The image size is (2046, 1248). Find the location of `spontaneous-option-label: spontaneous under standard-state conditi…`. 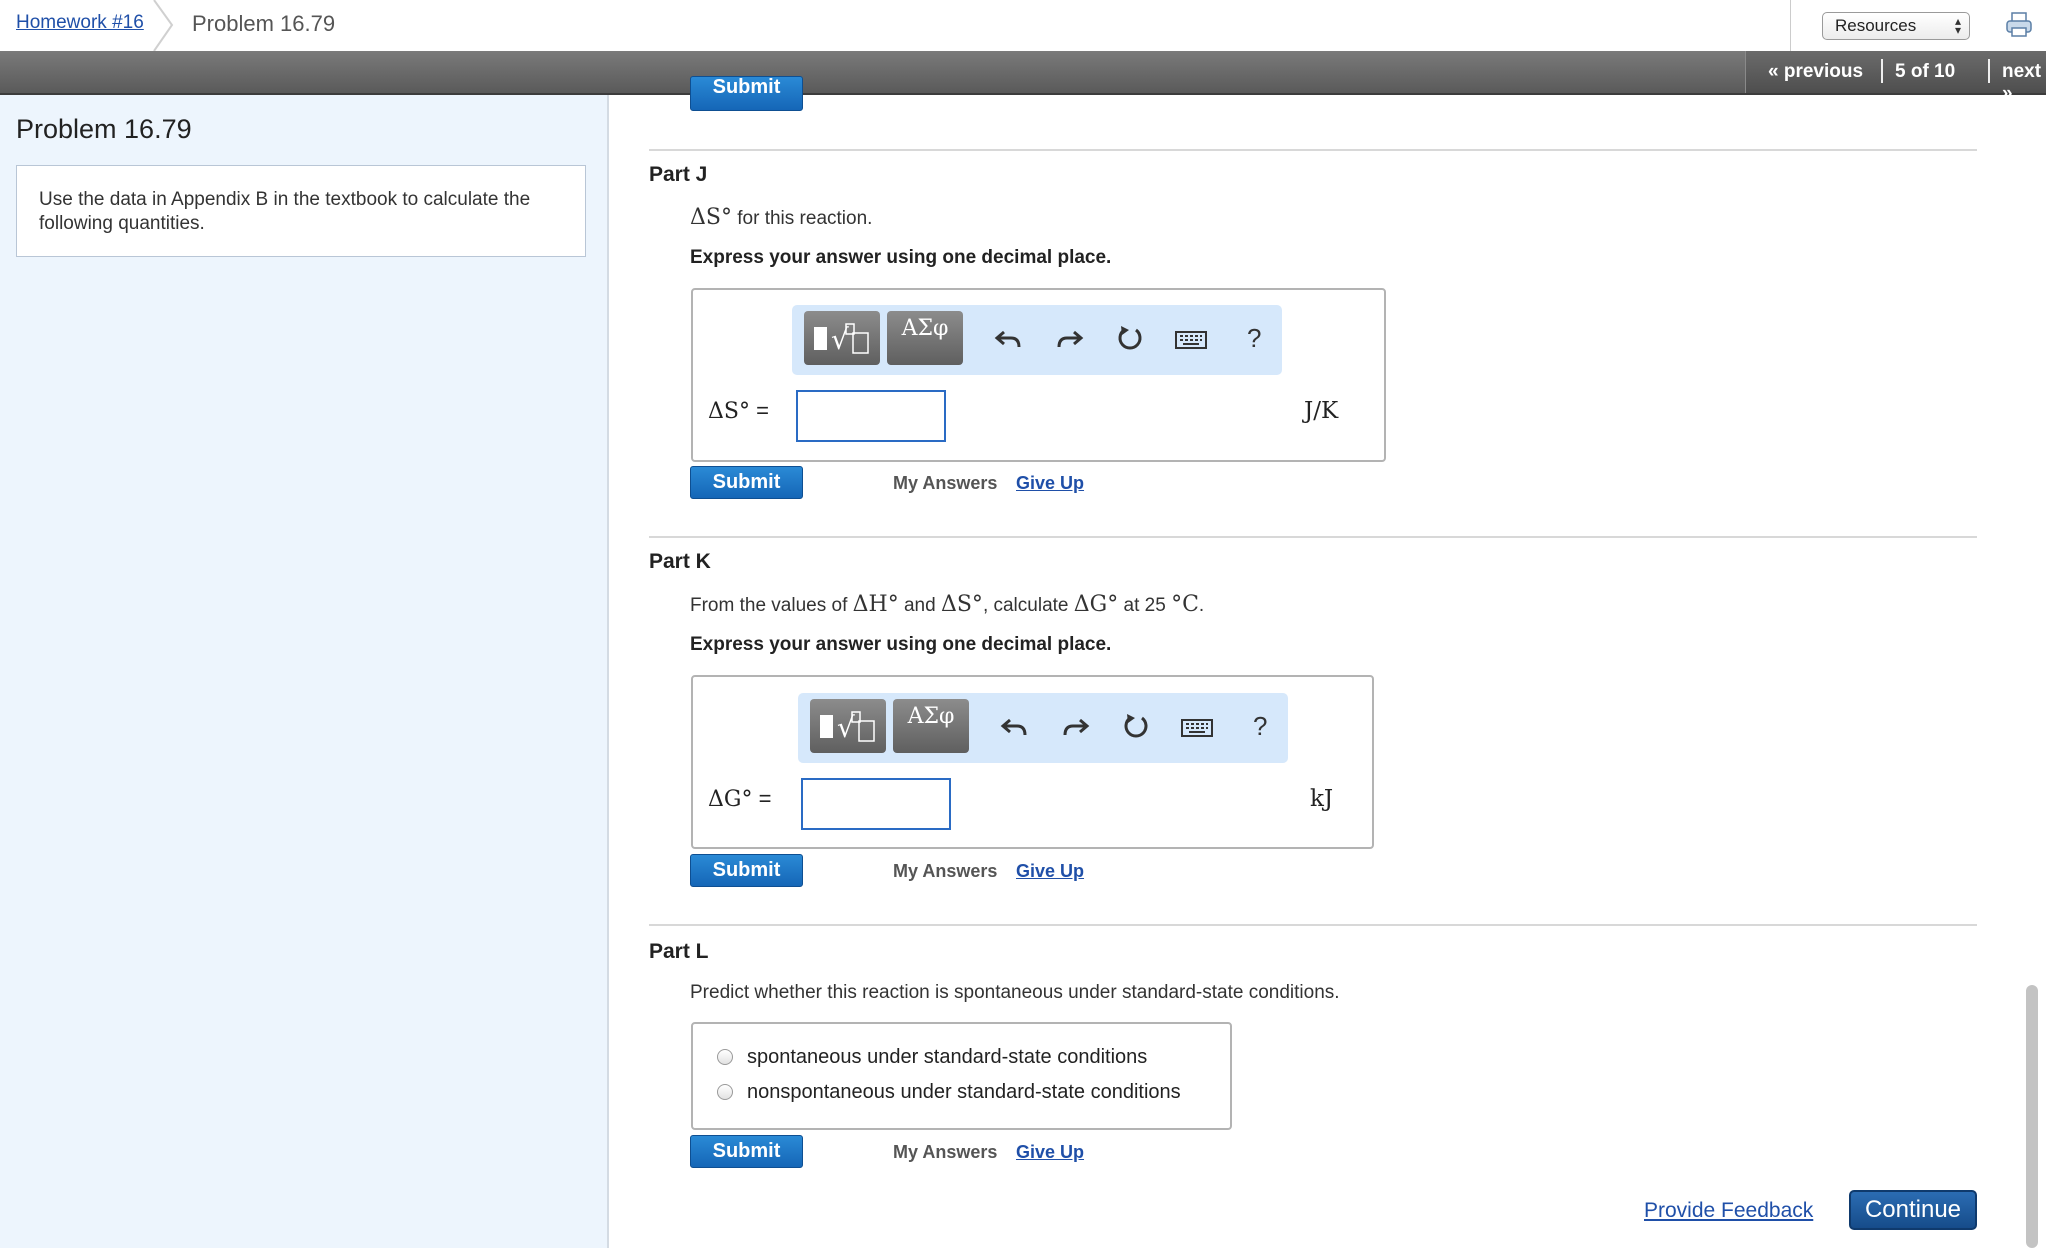

spontaneous-option-label: spontaneous under standard-state conditi… is located at coordinates (947, 1057).